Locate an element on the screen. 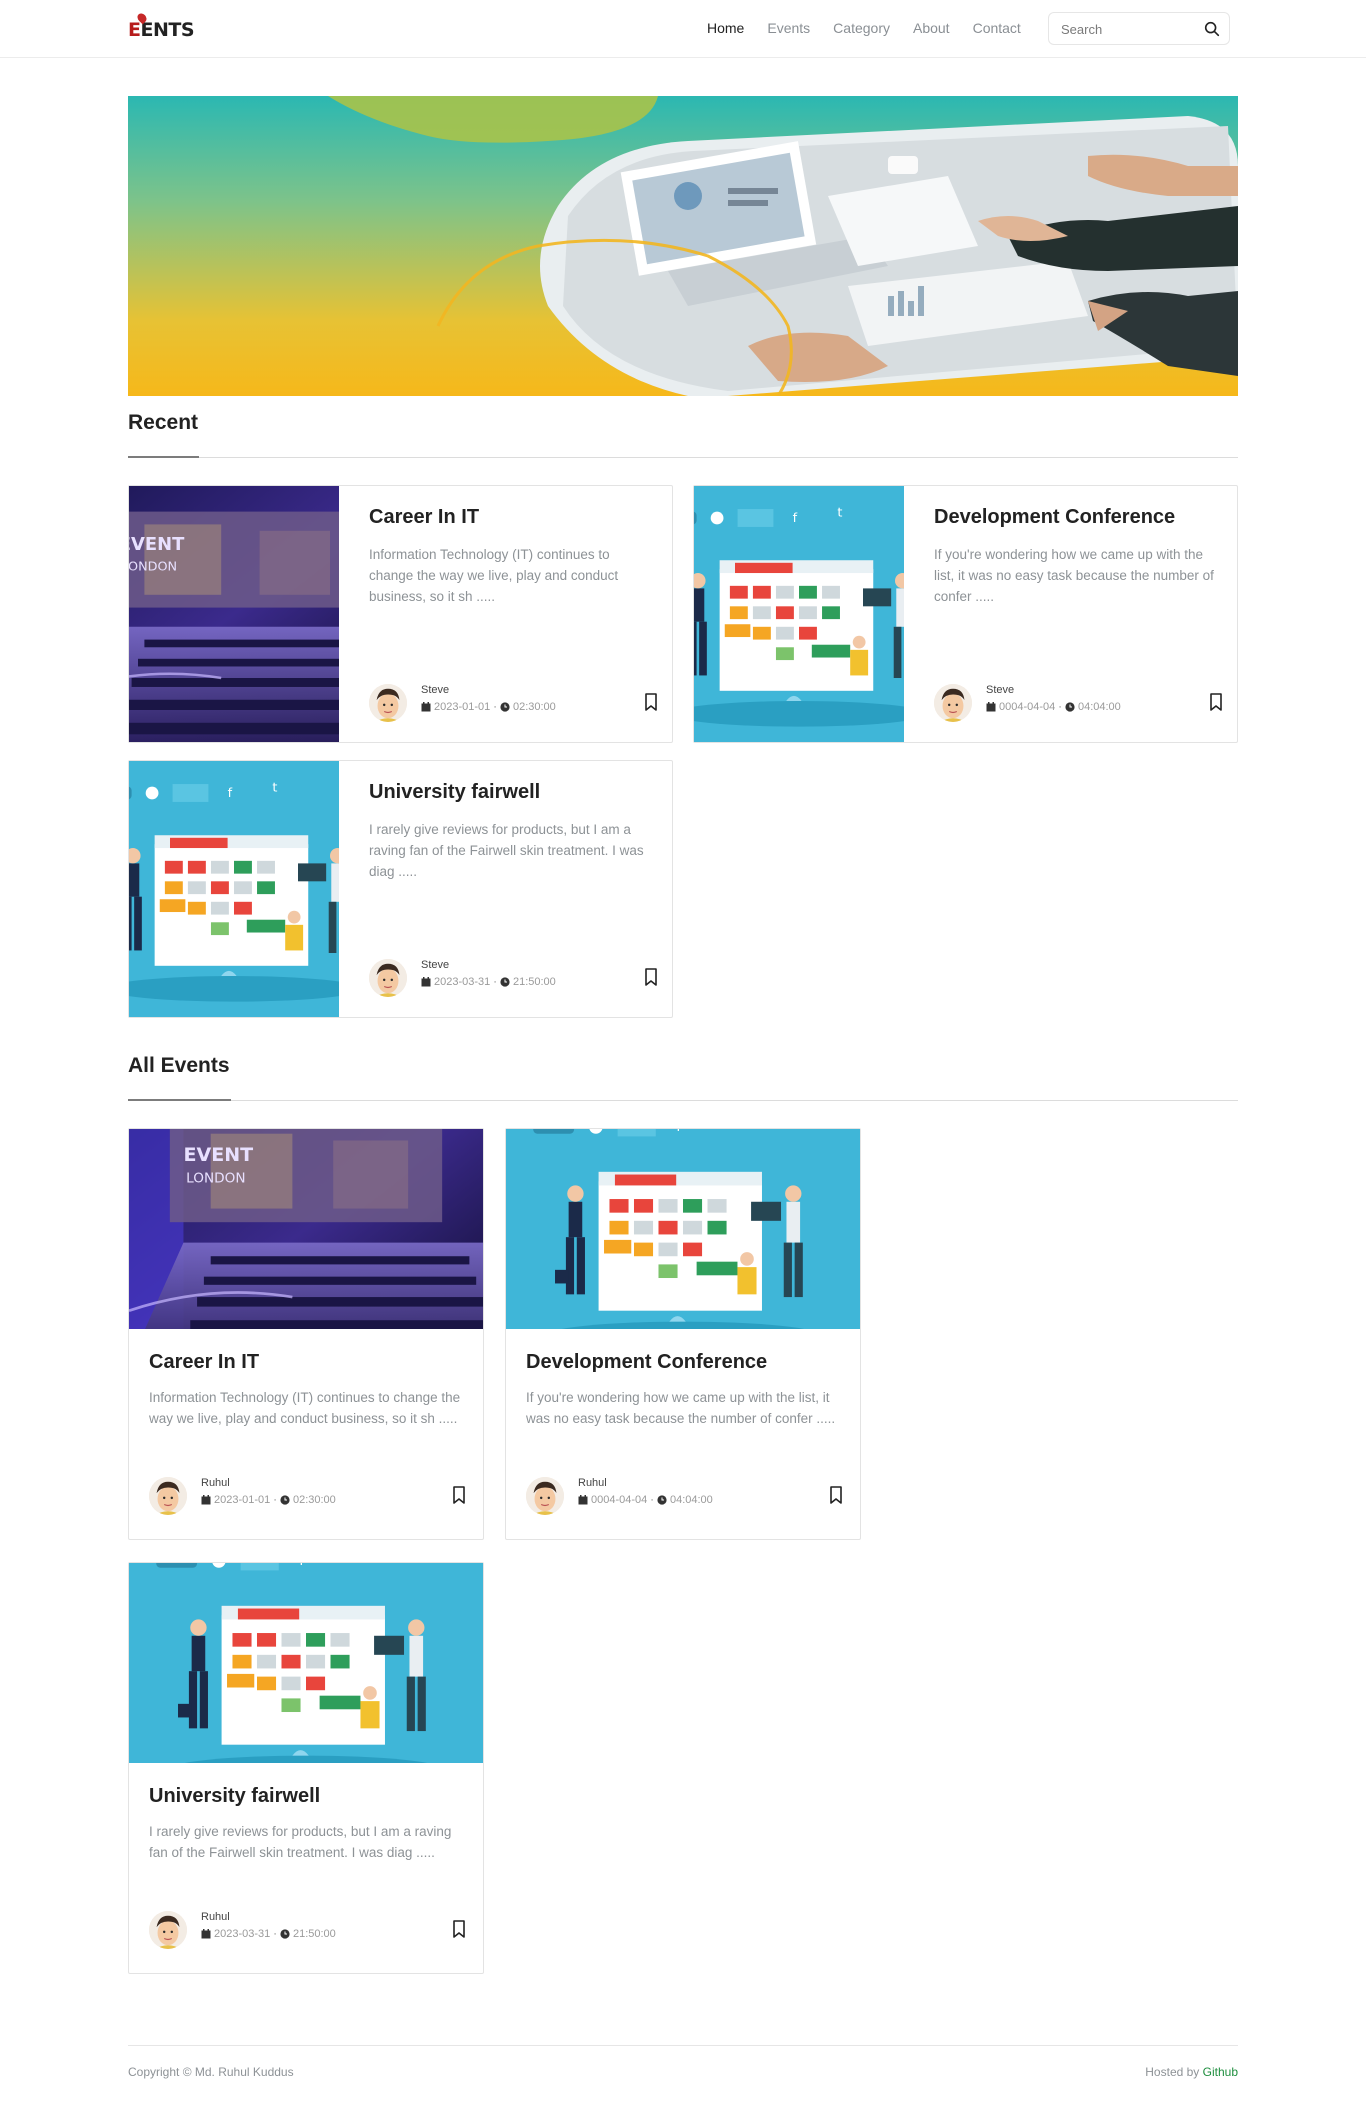  github-link: Github is located at coordinates (1220, 2072).